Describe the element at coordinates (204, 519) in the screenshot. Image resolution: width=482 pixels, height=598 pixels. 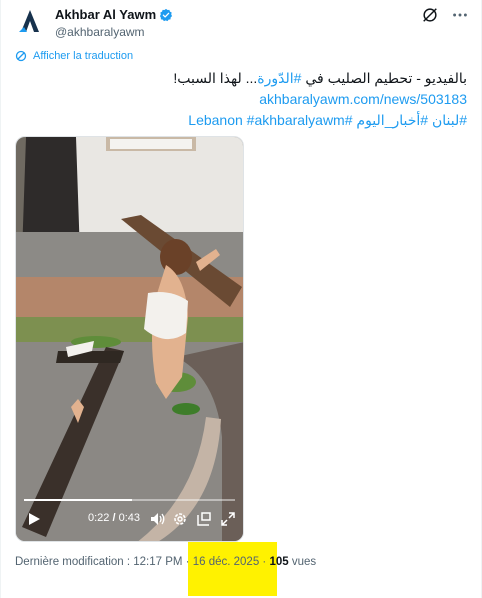
I see `pip-icon` at that location.